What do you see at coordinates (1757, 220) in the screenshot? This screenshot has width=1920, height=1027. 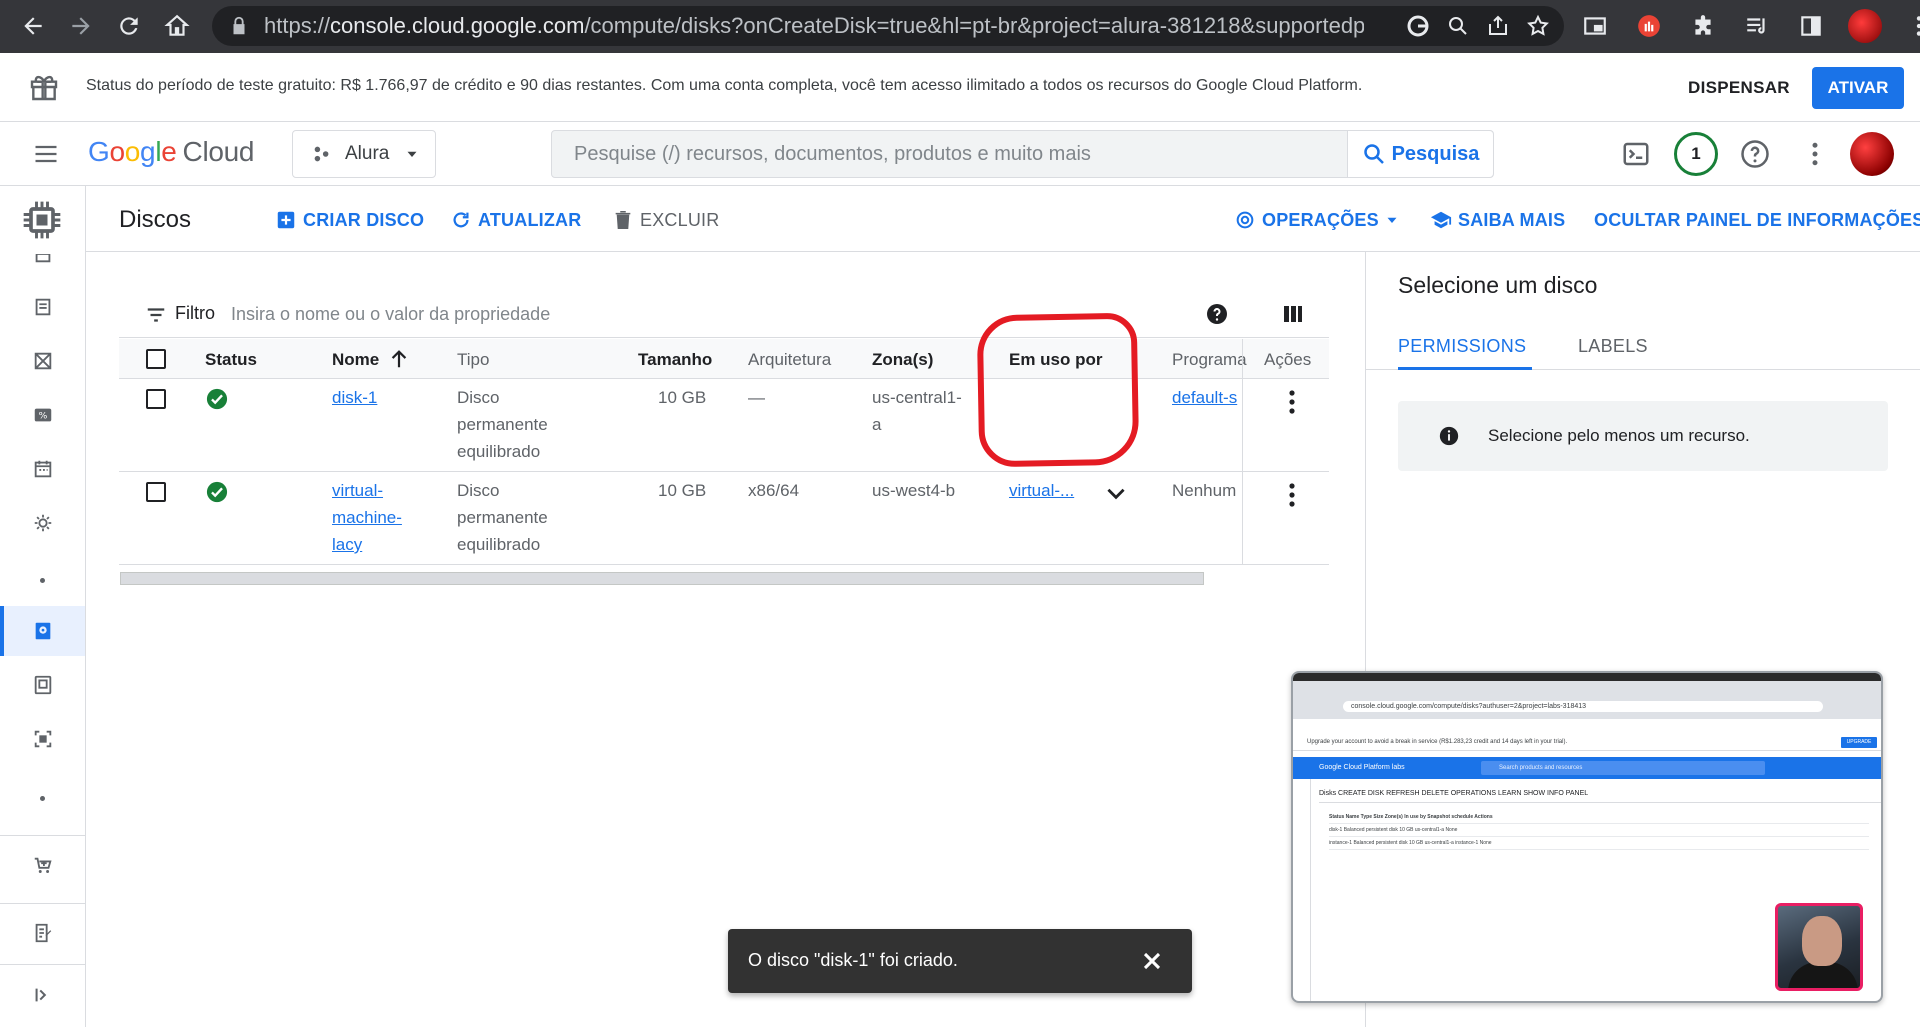 I see `hide-info-panel-button: OCULTAR PAINEL DE INFORMAÇÕES` at bounding box center [1757, 220].